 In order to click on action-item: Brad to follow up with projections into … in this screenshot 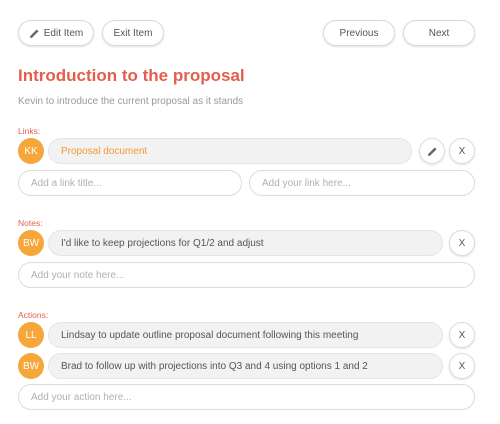, I will do `click(245, 366)`.